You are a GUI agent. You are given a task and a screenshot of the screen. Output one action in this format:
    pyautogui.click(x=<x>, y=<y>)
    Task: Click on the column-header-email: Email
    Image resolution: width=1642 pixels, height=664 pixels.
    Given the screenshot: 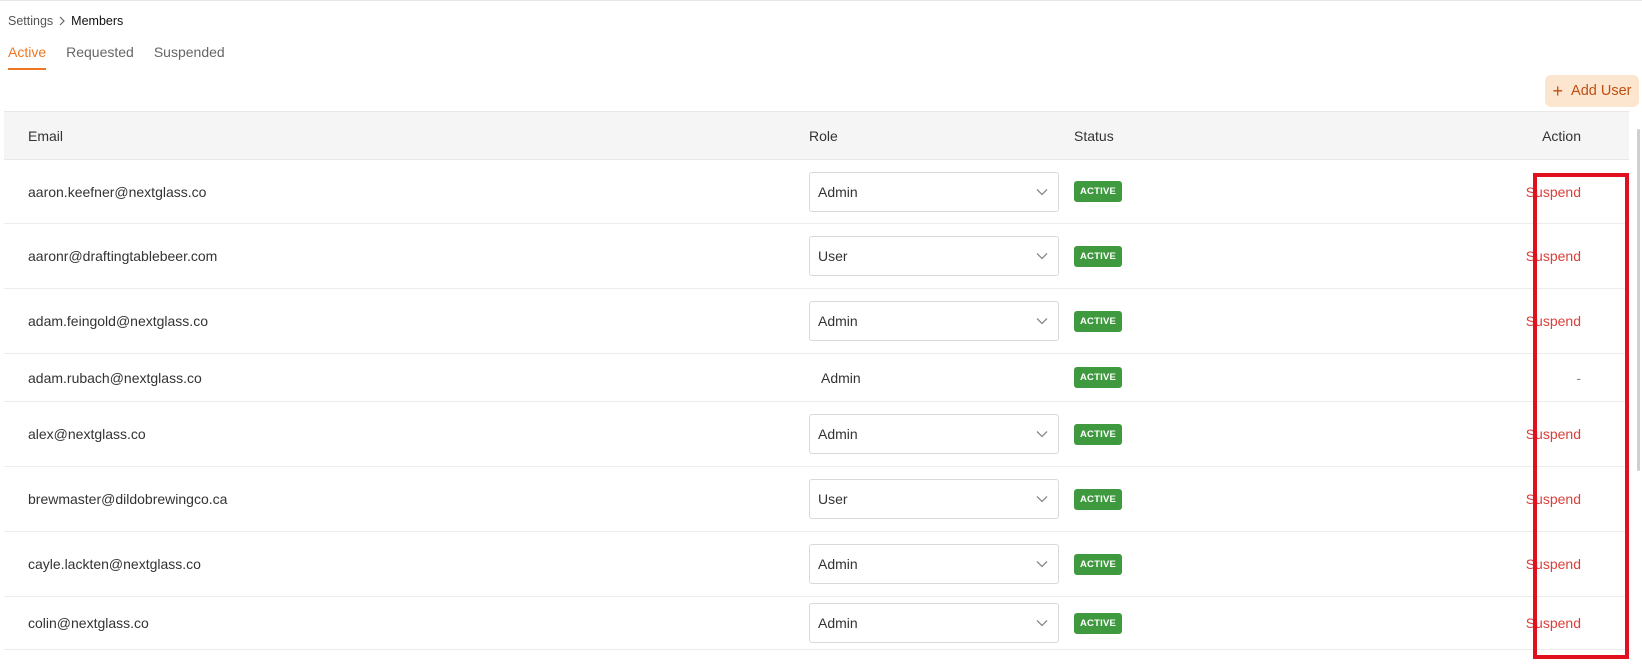 What is the action you would take?
    pyautogui.click(x=46, y=135)
    